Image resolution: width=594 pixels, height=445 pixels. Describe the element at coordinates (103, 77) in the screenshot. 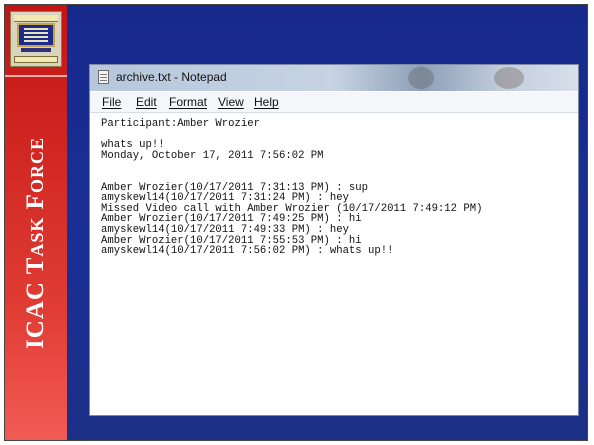

I see `notepad-icon` at that location.